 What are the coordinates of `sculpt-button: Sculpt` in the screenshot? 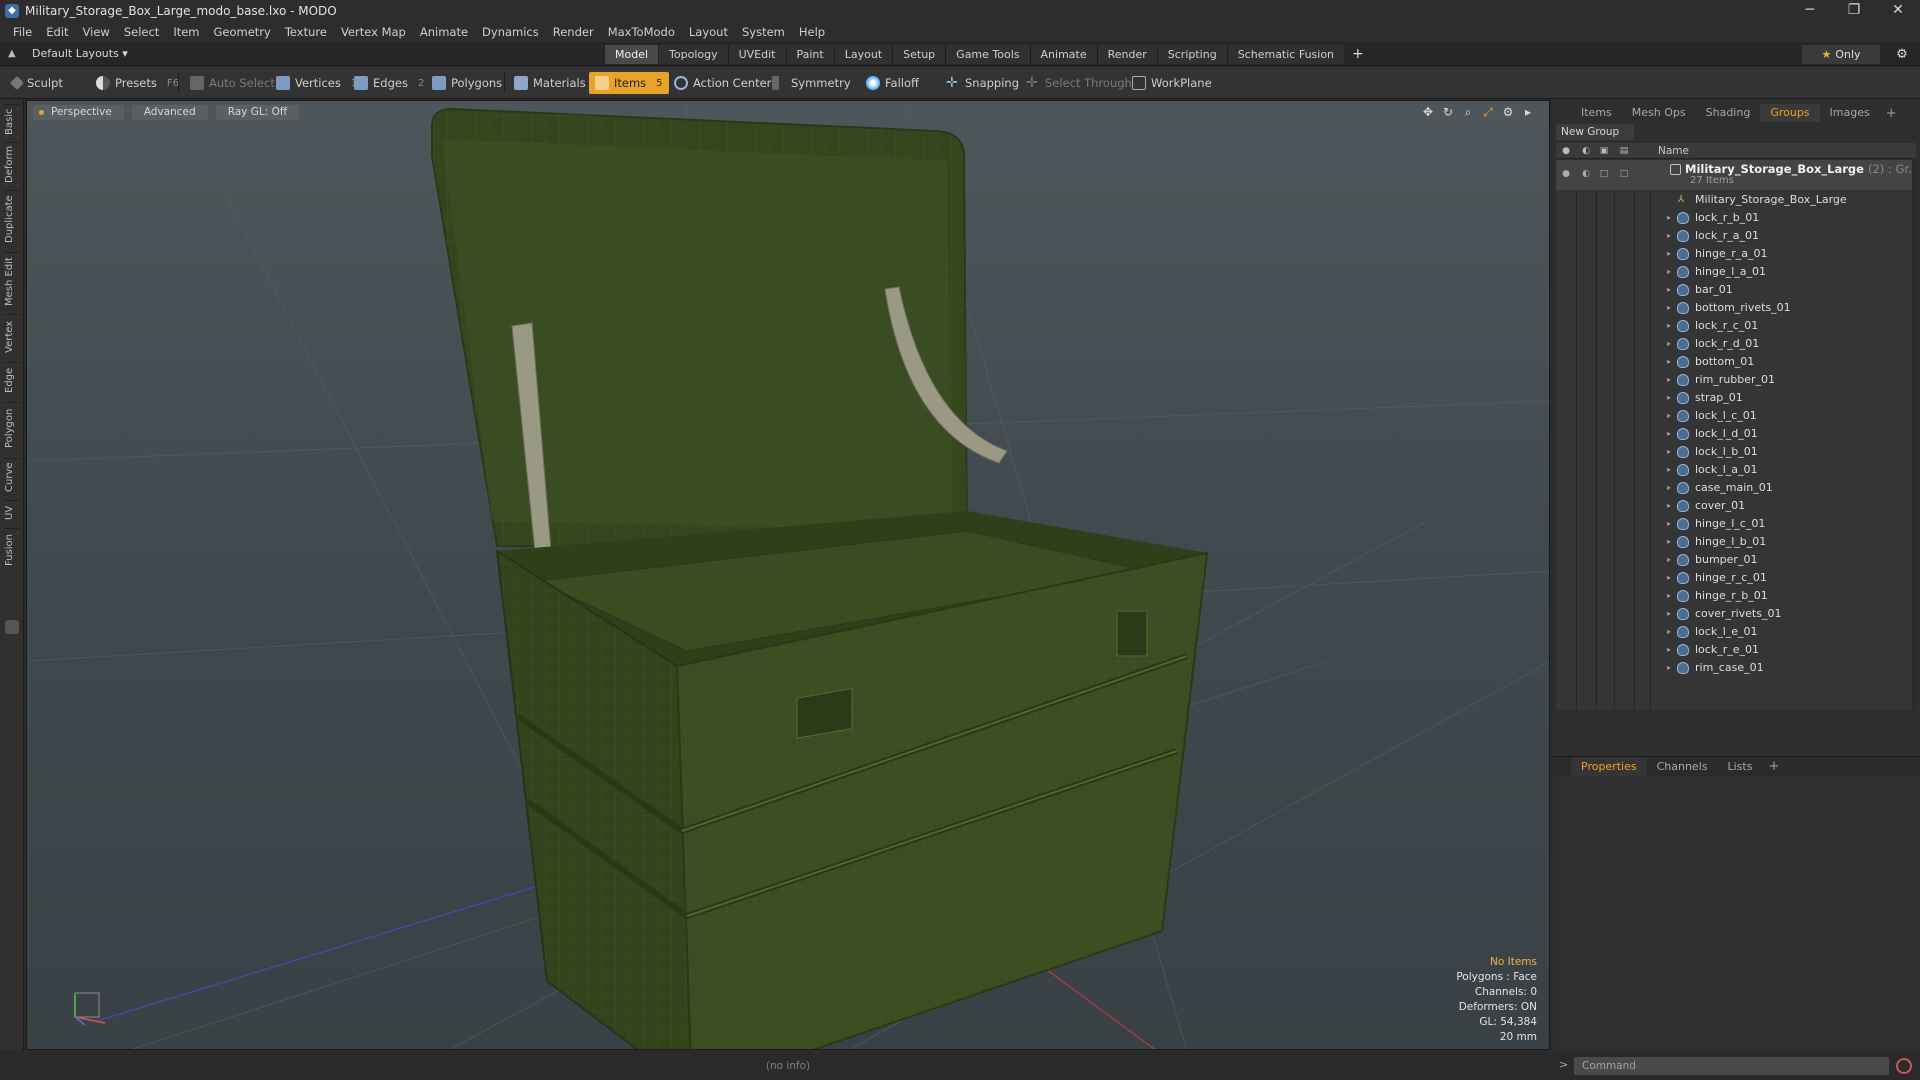 It's located at (37, 83).